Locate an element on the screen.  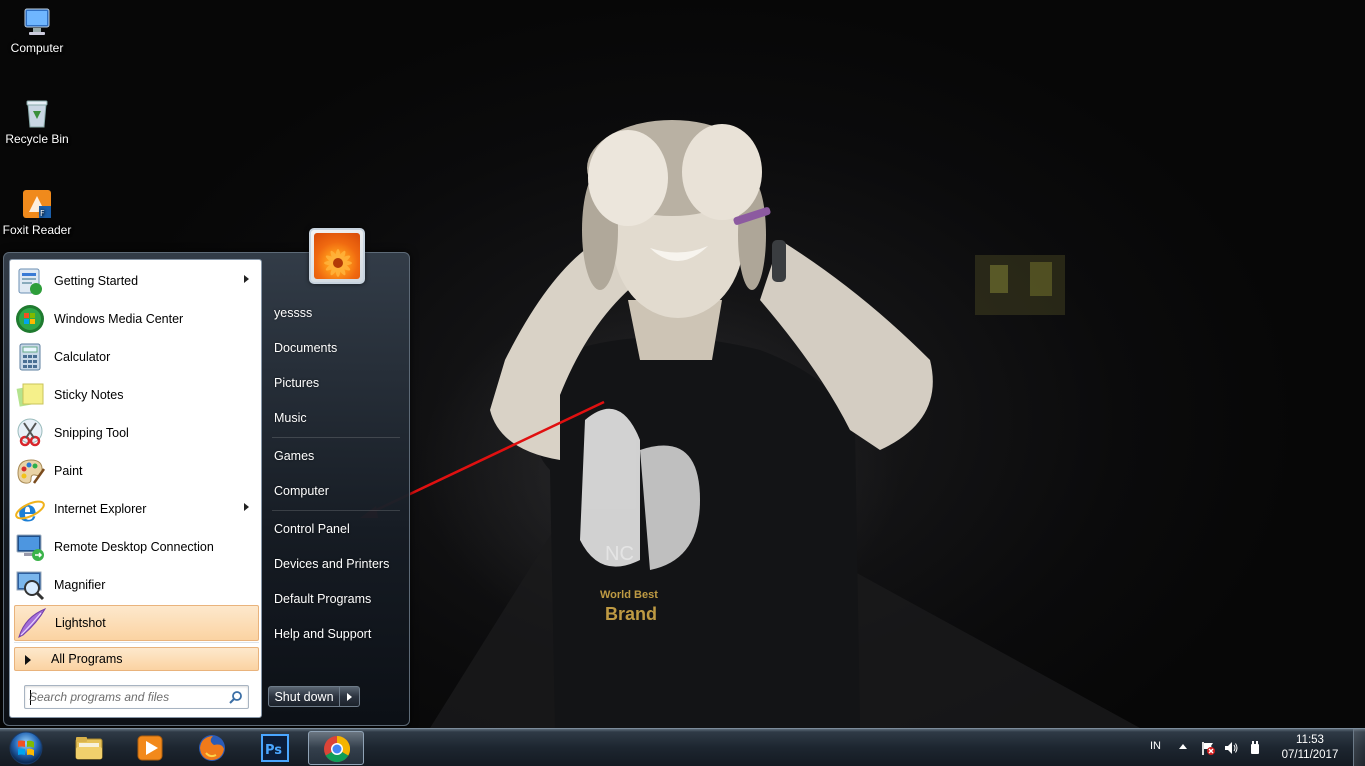
search-icon is located at coordinates (236, 697).